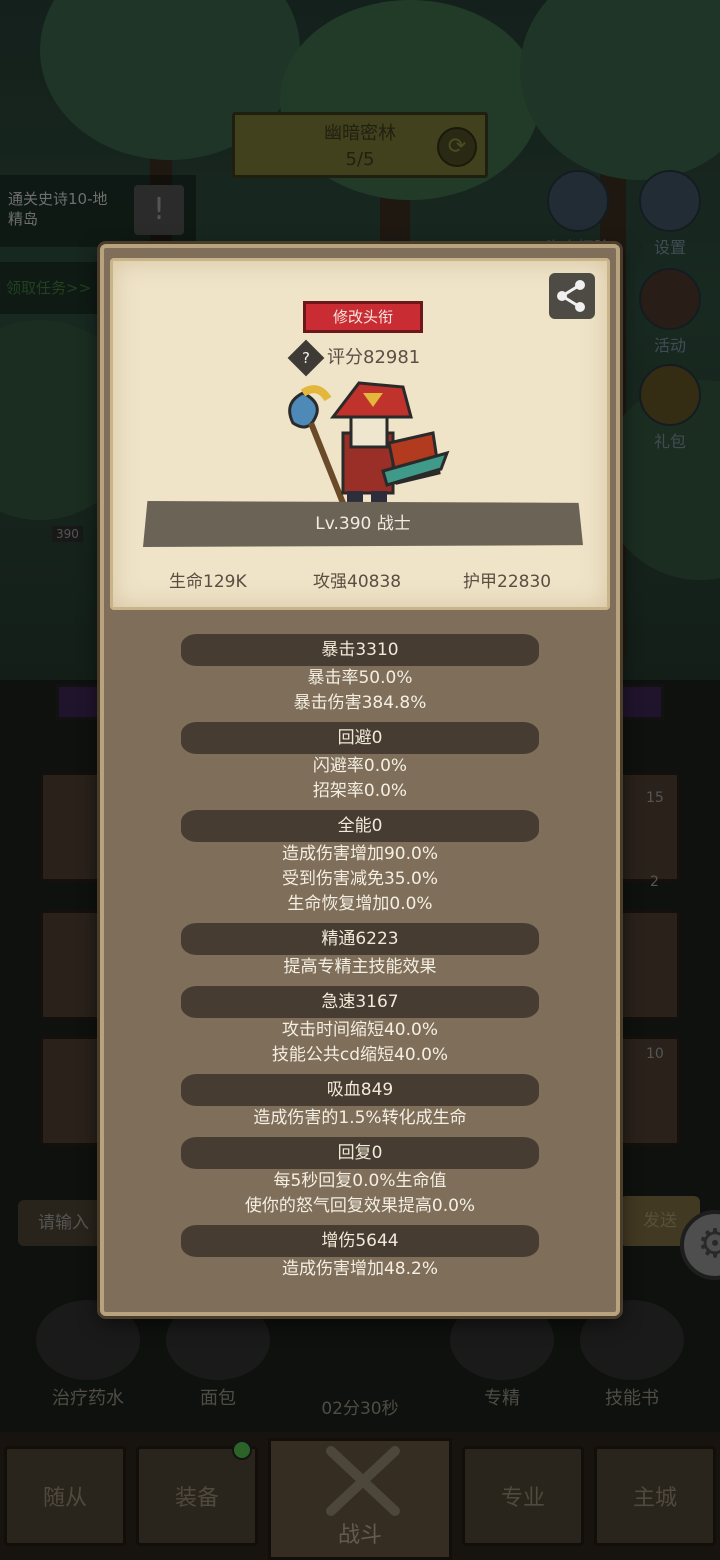 Image resolution: width=720 pixels, height=1560 pixels. What do you see at coordinates (360, 826) in the screenshot?
I see `stat-title: 全能0` at bounding box center [360, 826].